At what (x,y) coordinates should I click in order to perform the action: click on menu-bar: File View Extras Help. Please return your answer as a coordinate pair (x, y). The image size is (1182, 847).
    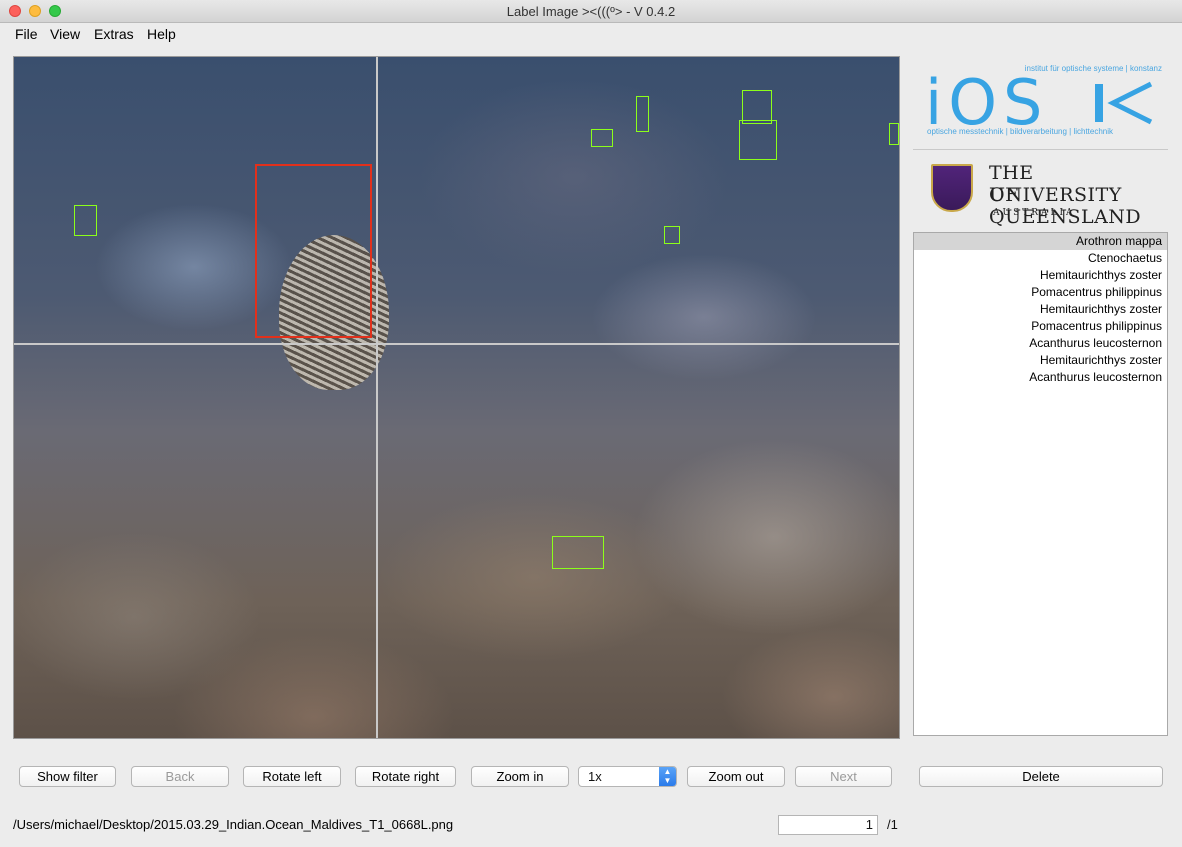
    Looking at the image, I should click on (591, 34).